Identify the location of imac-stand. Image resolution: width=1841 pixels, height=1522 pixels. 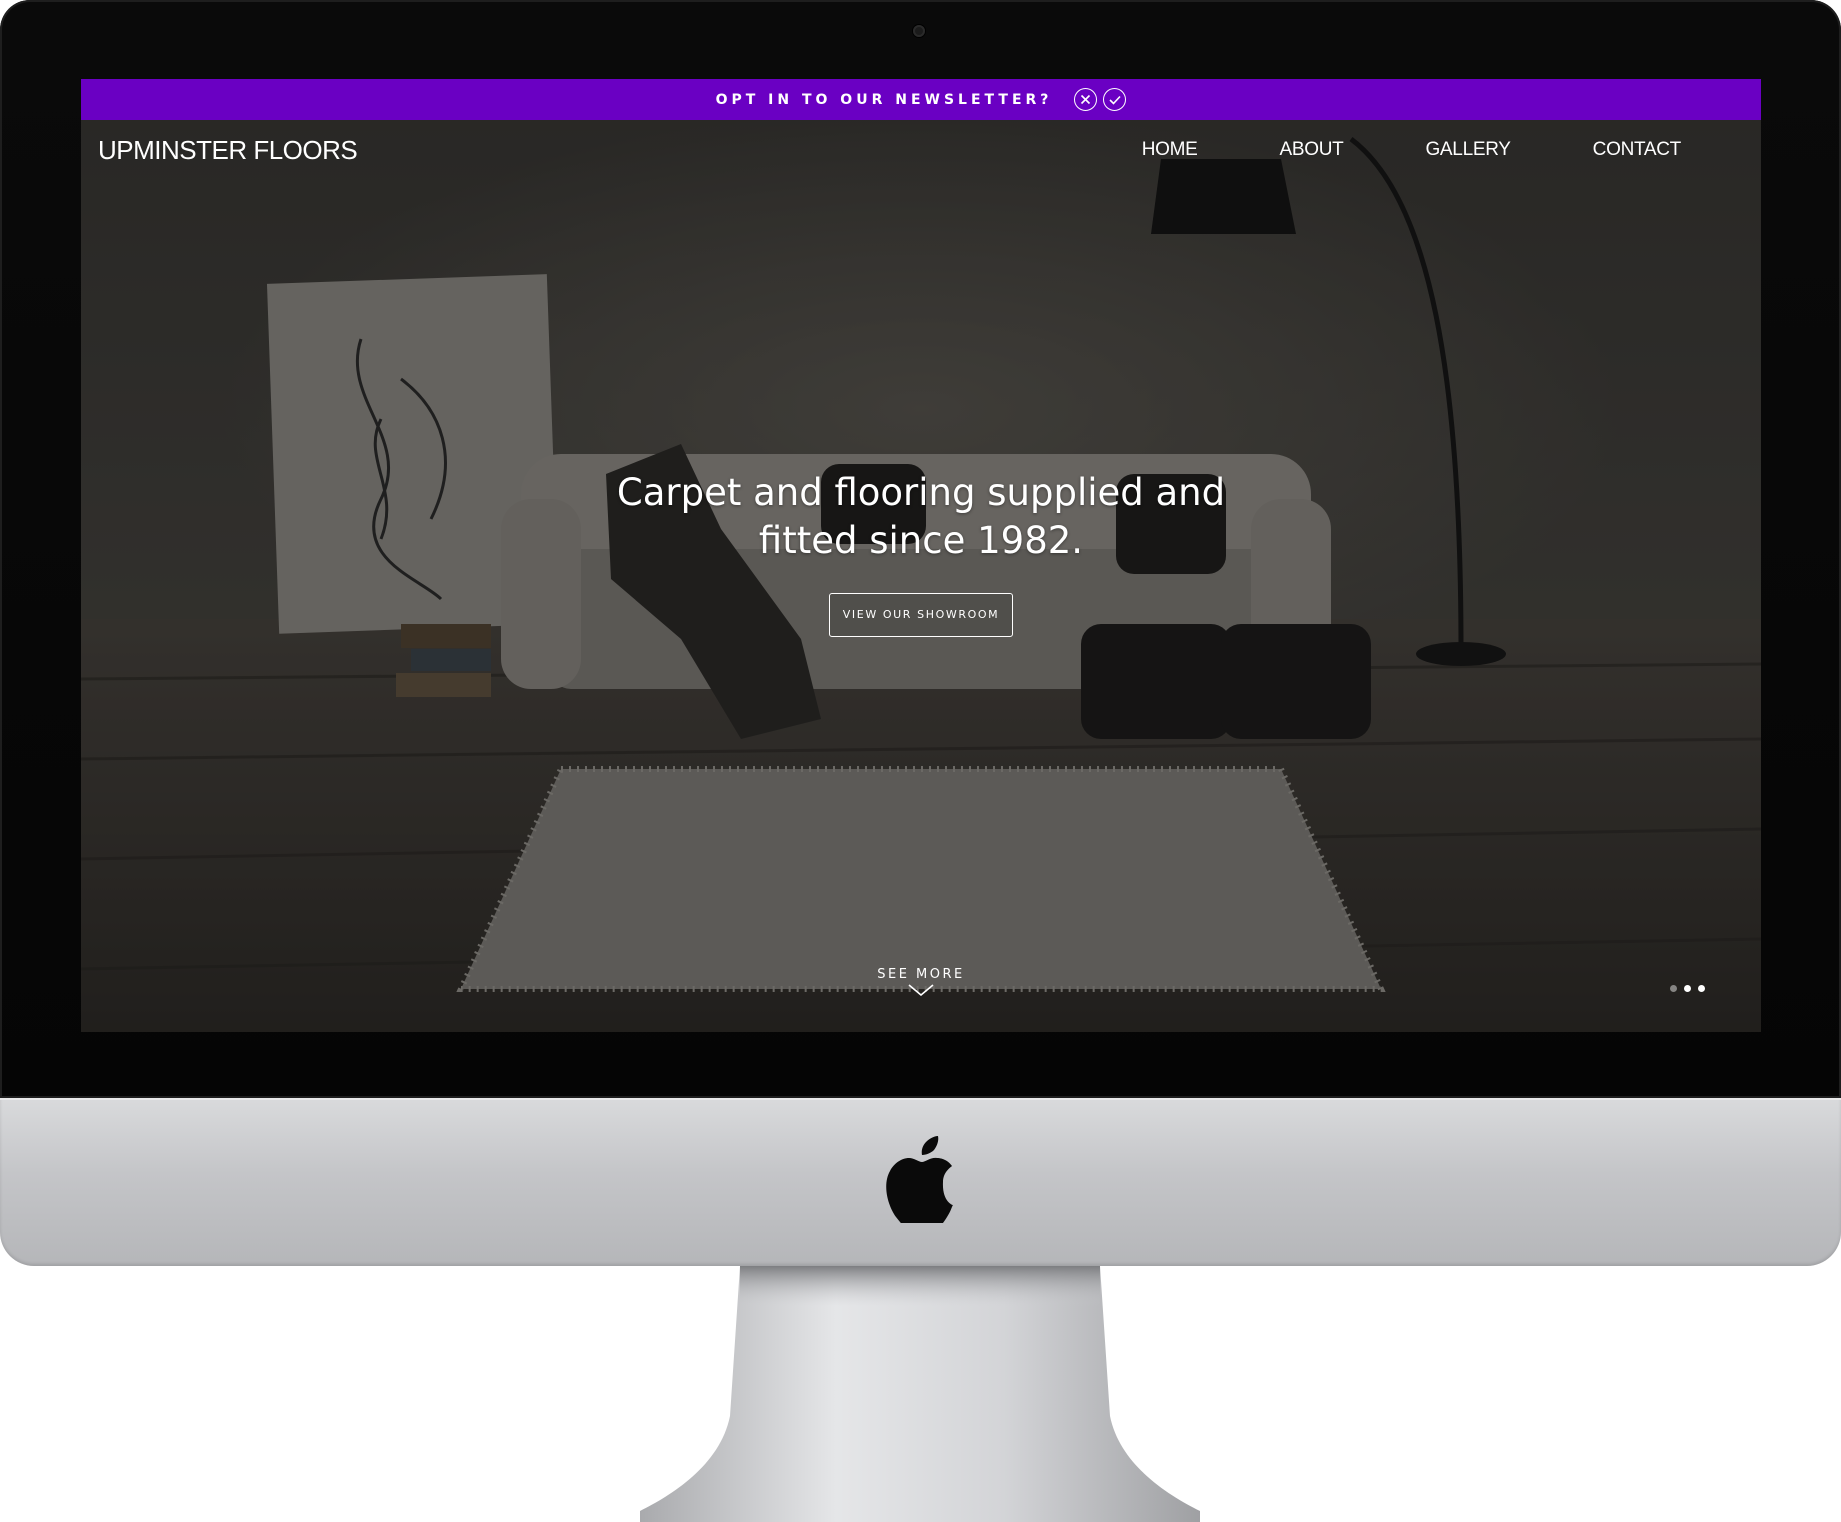
(920, 1394).